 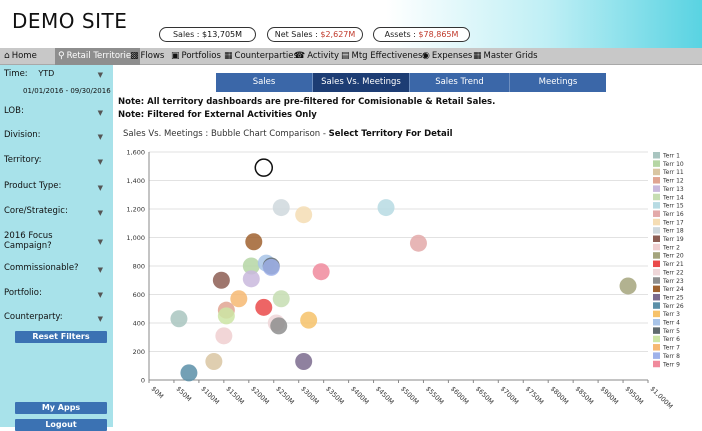 I want to click on commissionable-filter: Commissionable? ▼, so click(x=56, y=268).